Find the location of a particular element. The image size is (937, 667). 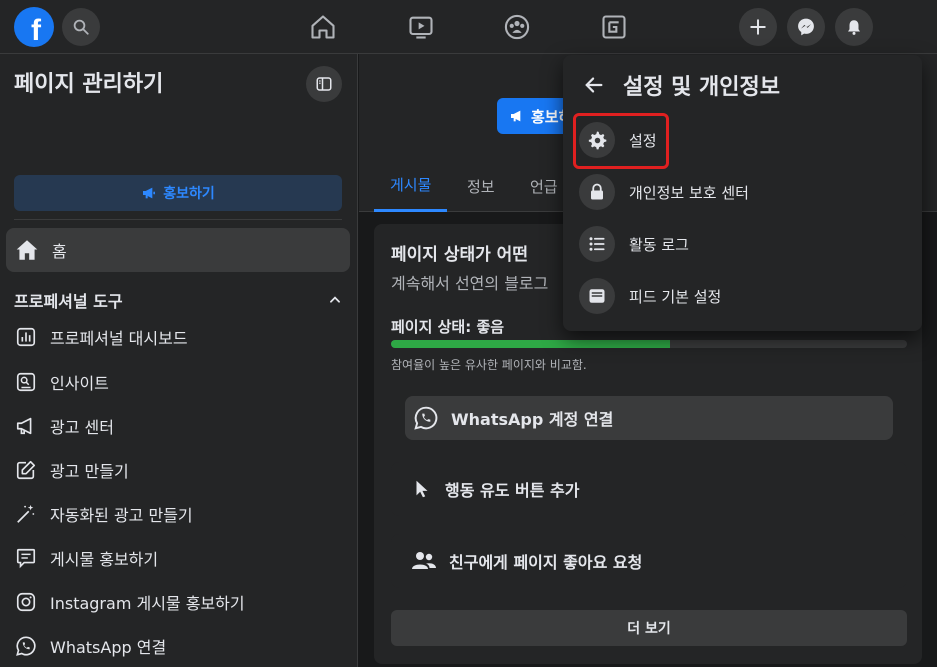

nav-groups-button is located at coordinates (517, 27).